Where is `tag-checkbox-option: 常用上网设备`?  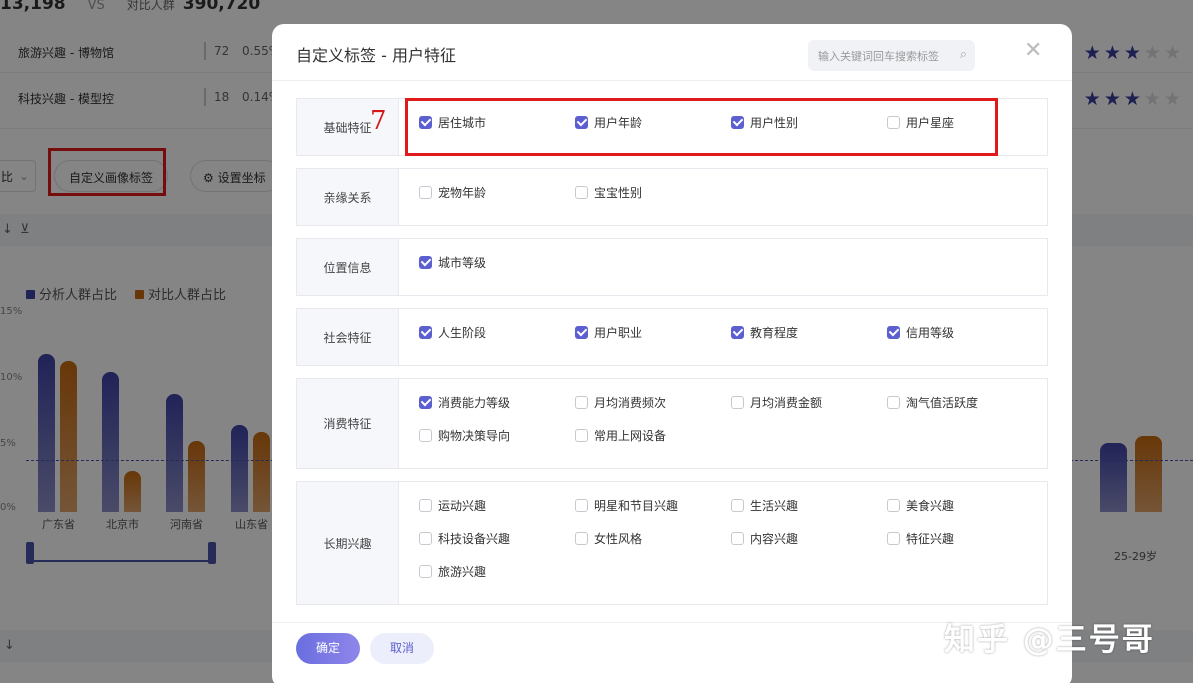
tag-checkbox-option: 常用上网设备 is located at coordinates (620, 435).